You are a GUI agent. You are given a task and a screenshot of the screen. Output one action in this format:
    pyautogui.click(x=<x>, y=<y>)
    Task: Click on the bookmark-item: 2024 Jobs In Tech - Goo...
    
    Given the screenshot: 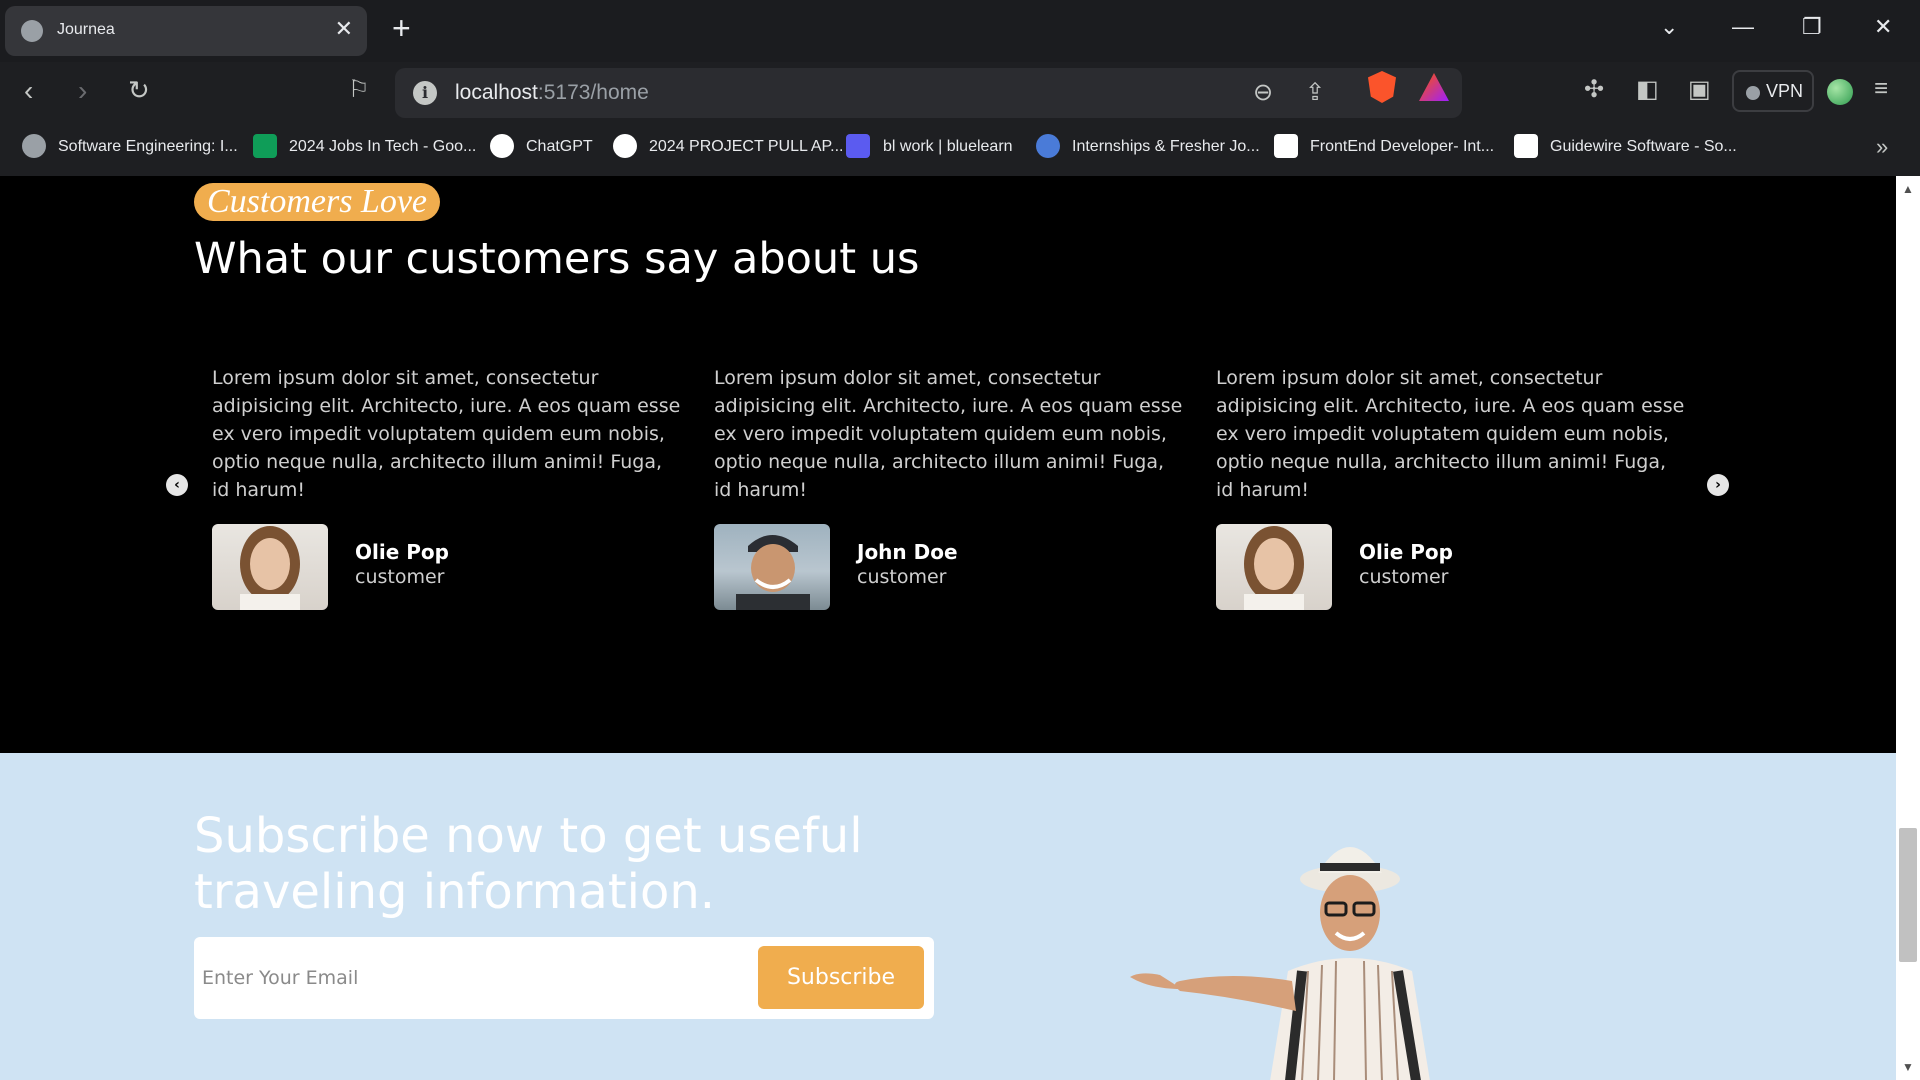 What is the action you would take?
    pyautogui.click(x=382, y=147)
    